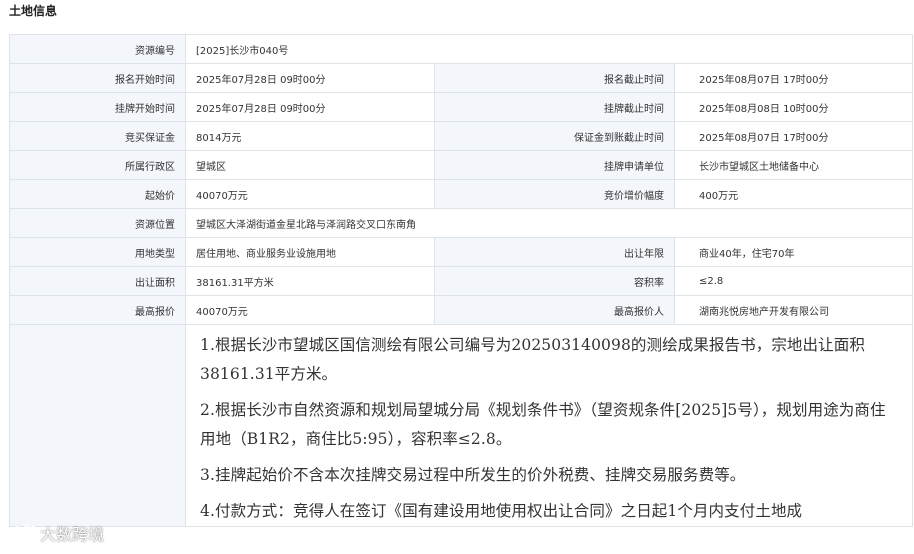 This screenshot has width=914, height=554. What do you see at coordinates (310, 281) in the screenshot?
I see `area-value: 38161.31平方米` at bounding box center [310, 281].